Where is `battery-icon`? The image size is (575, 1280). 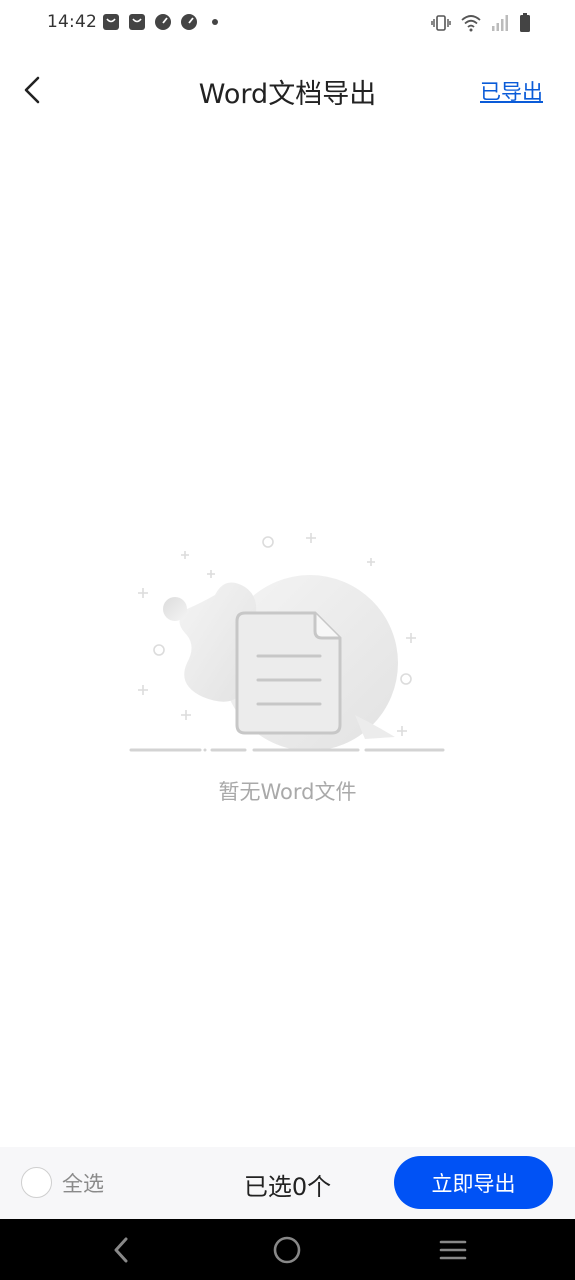
battery-icon is located at coordinates (525, 22).